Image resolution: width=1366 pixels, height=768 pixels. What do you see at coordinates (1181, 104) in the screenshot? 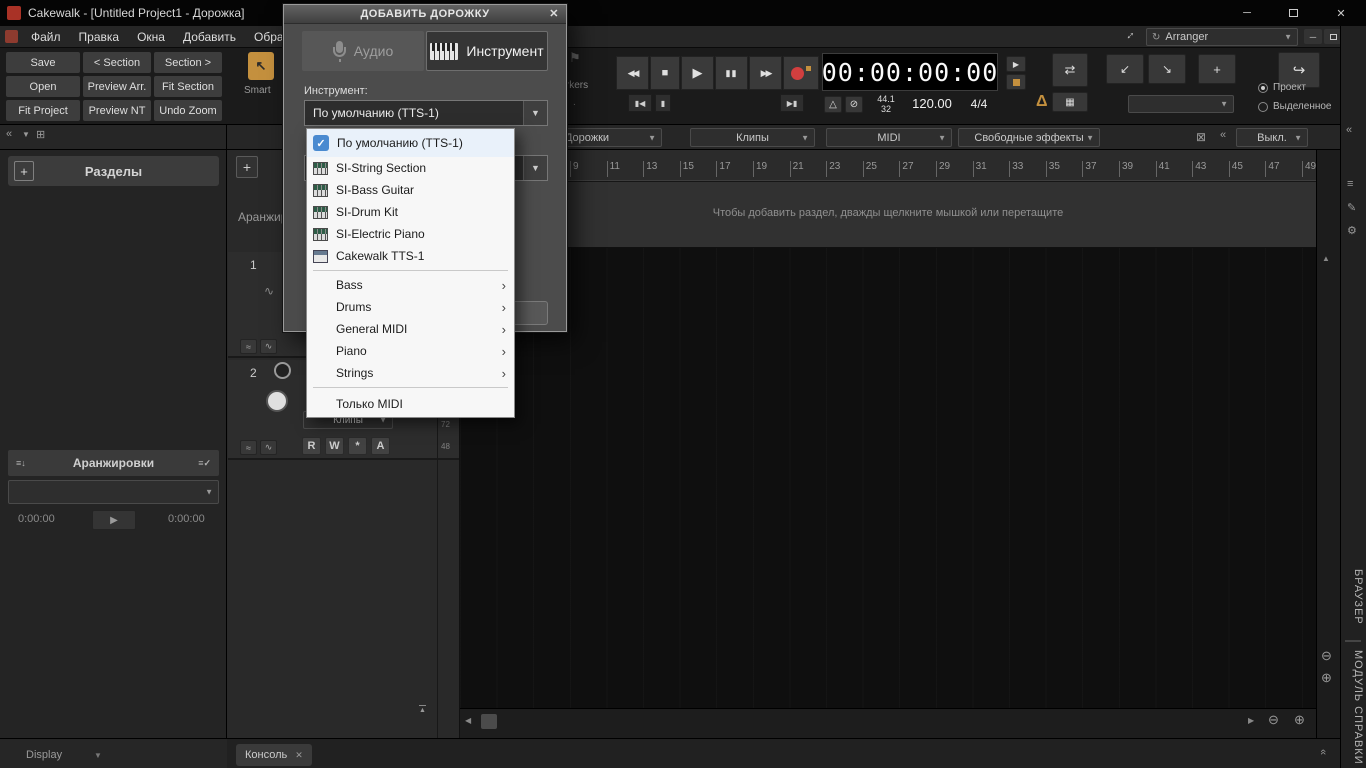
I see `punch-preset-combo: ▼` at bounding box center [1181, 104].